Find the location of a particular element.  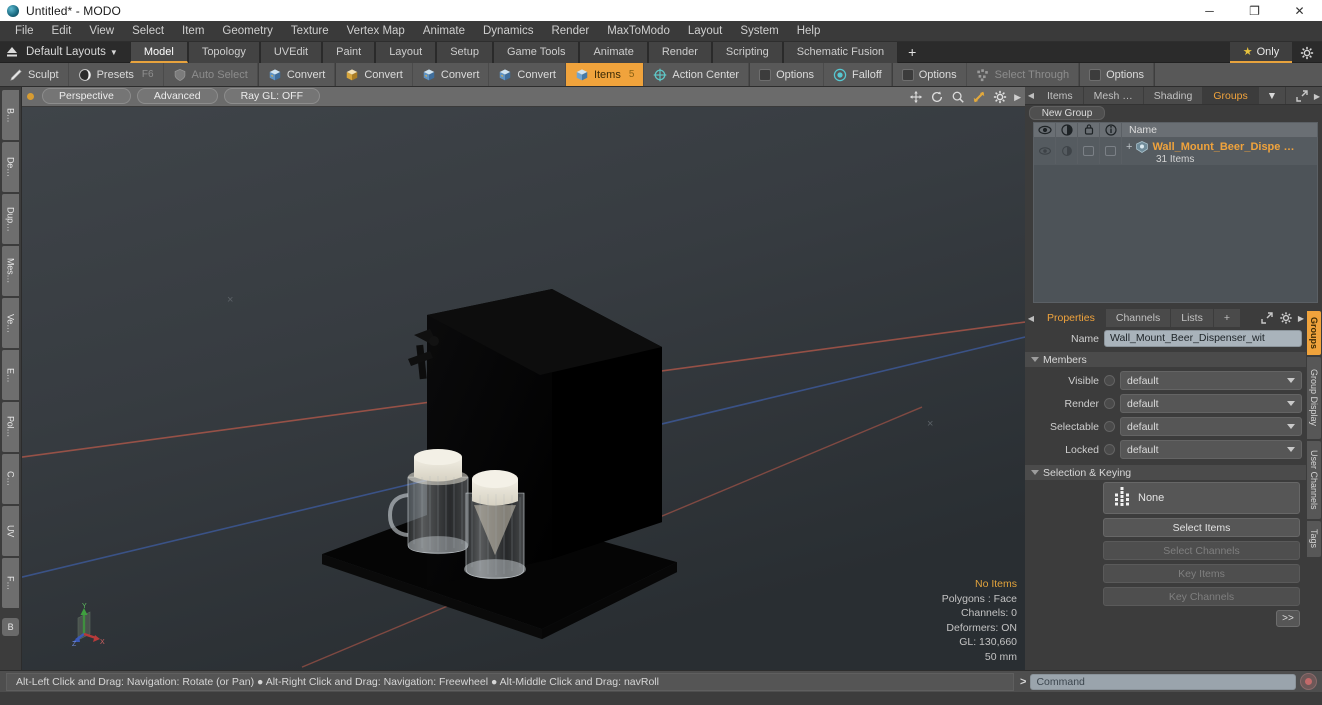

toolbar-button-options-9: Options is located at coordinates (787, 74).